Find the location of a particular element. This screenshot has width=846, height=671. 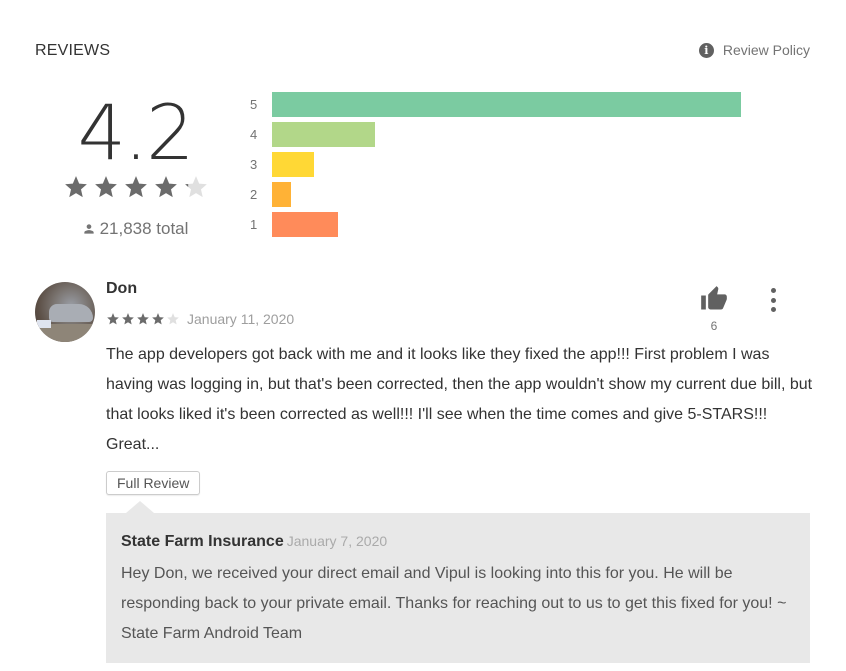

histogram-row: 1 is located at coordinates (500, 224).